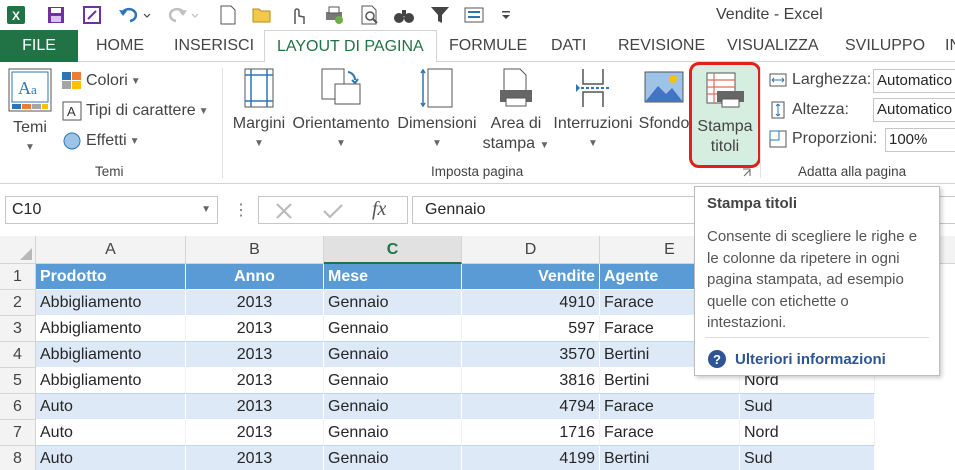 The image size is (955, 470). What do you see at coordinates (255, 277) in the screenshot?
I see `table-header-cell: Anno` at bounding box center [255, 277].